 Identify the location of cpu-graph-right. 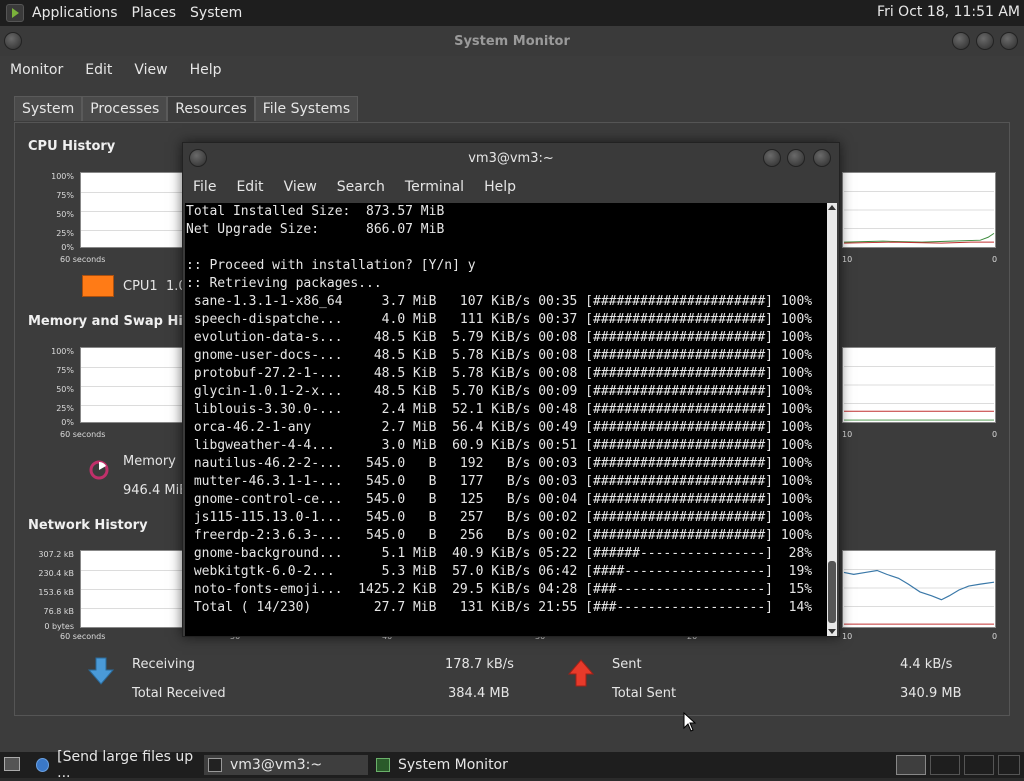
(919, 210).